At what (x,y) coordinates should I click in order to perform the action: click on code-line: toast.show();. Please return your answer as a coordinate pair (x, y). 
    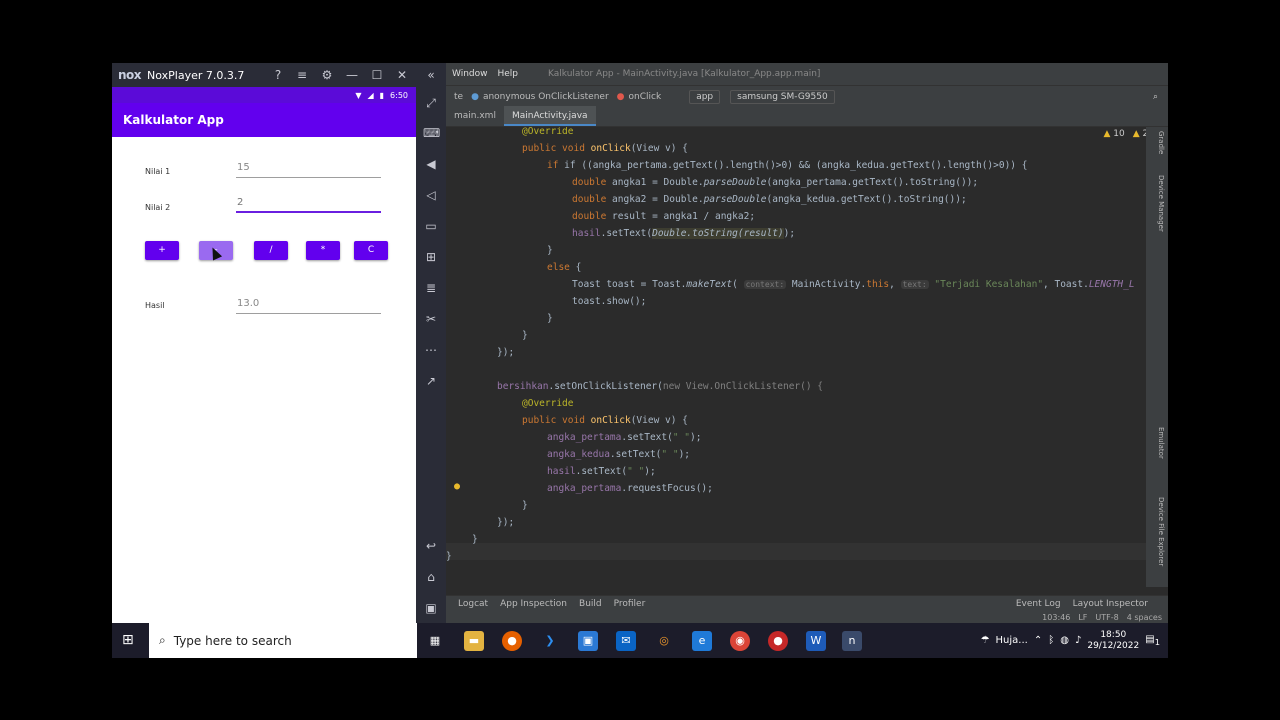
    Looking at the image, I should click on (609, 301).